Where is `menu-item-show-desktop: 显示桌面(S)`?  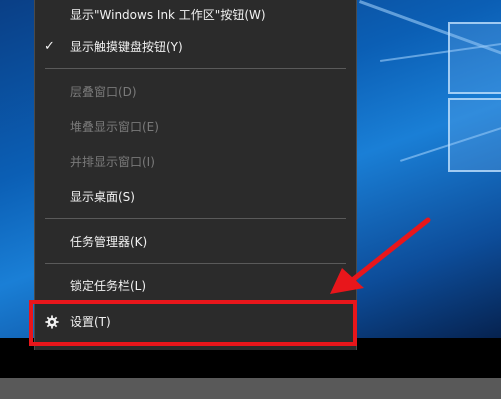
menu-item-show-desktop: 显示桌面(S) is located at coordinates (195, 197).